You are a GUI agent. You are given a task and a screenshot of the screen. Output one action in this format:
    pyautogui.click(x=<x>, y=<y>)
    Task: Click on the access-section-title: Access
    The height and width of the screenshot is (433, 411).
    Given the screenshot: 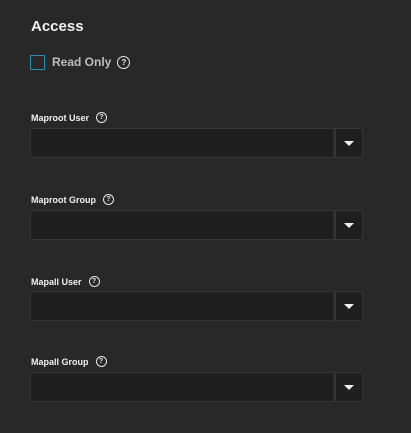 What is the action you would take?
    pyautogui.click(x=57, y=26)
    